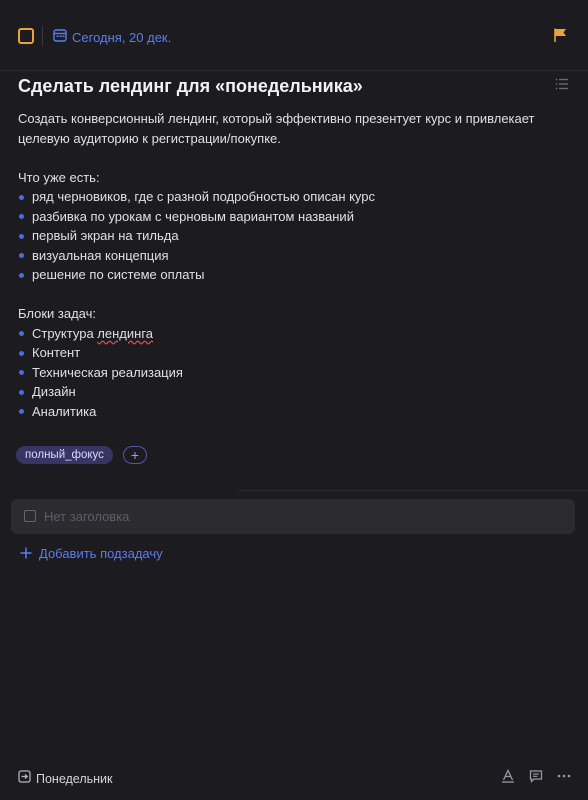  I want to click on list-item: визуальная концепция, so click(288, 256).